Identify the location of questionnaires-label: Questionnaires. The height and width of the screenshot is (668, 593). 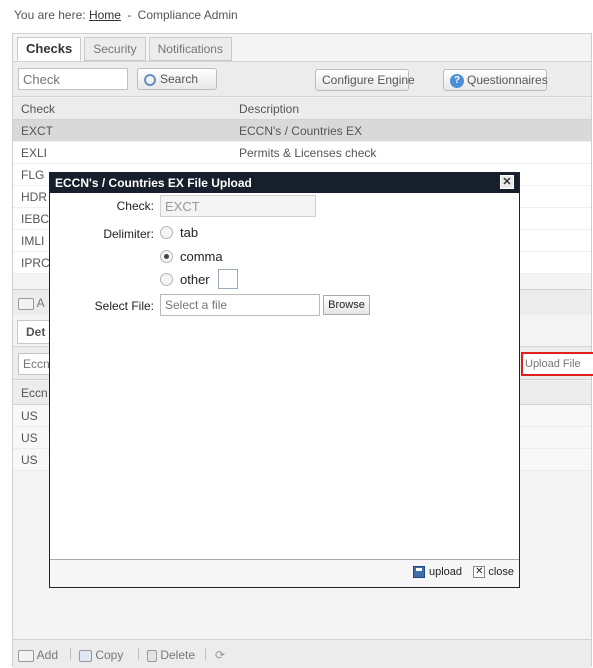
(507, 80).